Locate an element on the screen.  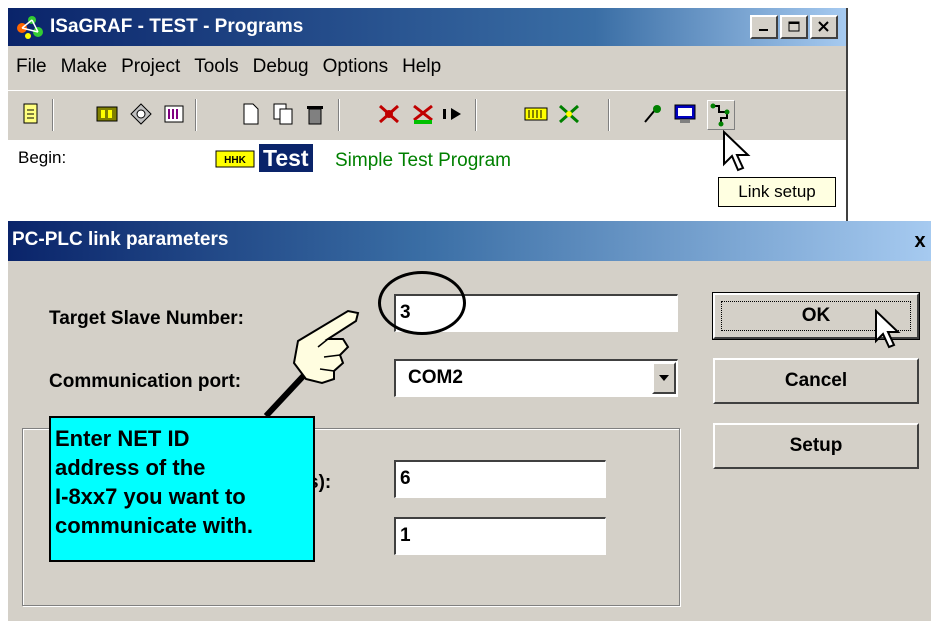
dialog-title: PC-PLC link parameters is located at coordinates (120, 239).